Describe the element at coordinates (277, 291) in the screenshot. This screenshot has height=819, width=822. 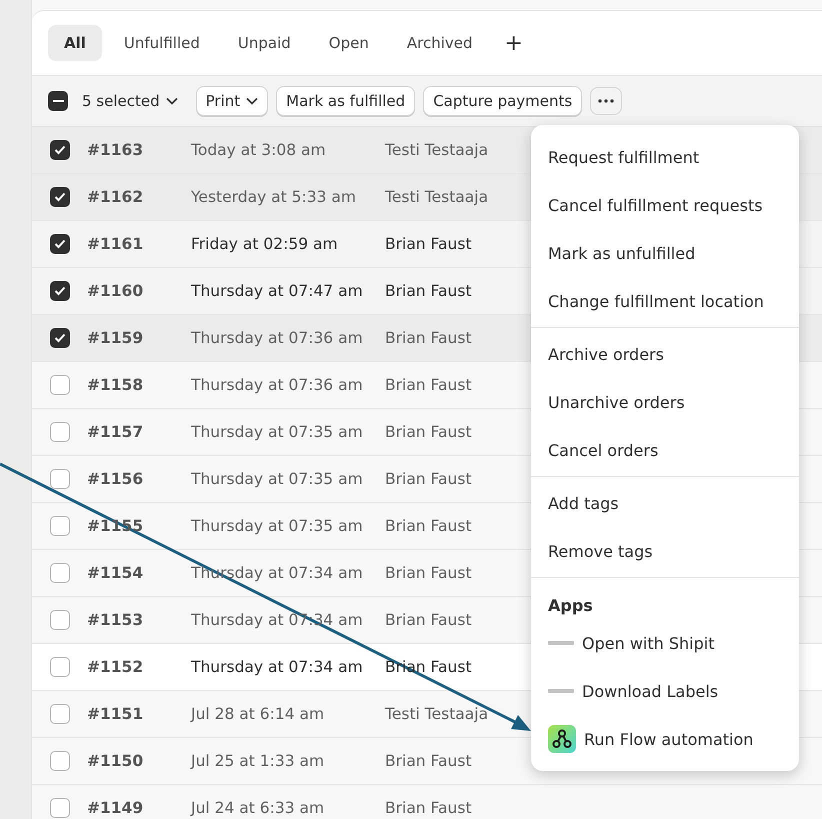
I see `order-date: Thursday at 07:47 am` at that location.